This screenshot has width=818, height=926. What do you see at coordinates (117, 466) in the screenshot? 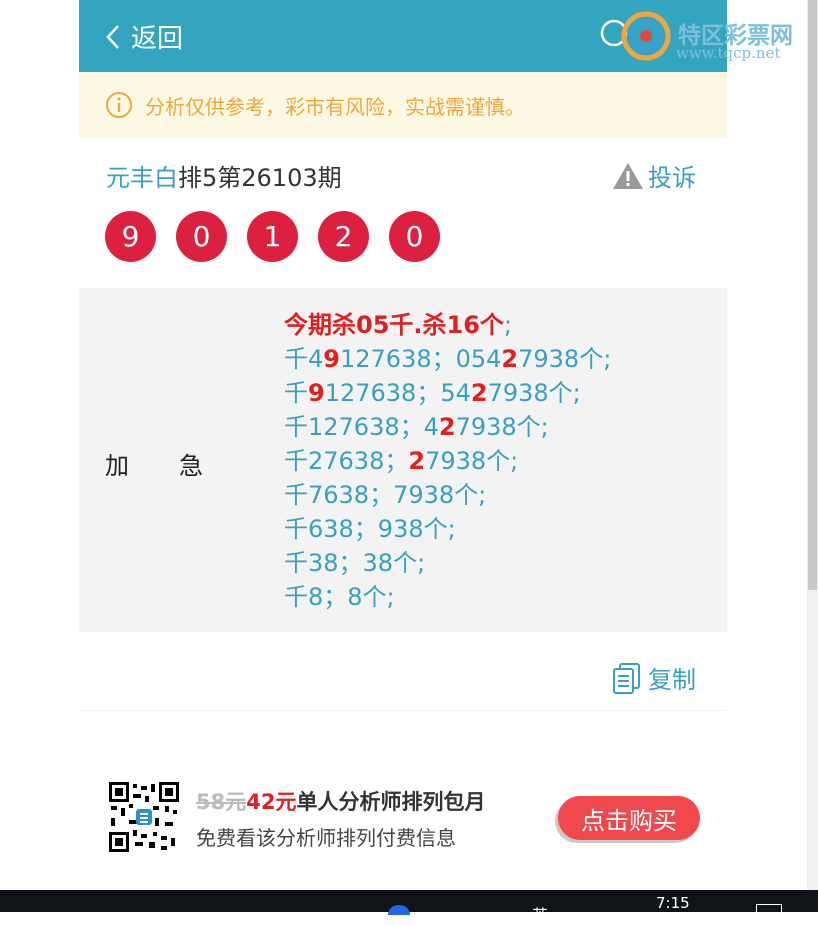
I see `label-char: 加` at bounding box center [117, 466].